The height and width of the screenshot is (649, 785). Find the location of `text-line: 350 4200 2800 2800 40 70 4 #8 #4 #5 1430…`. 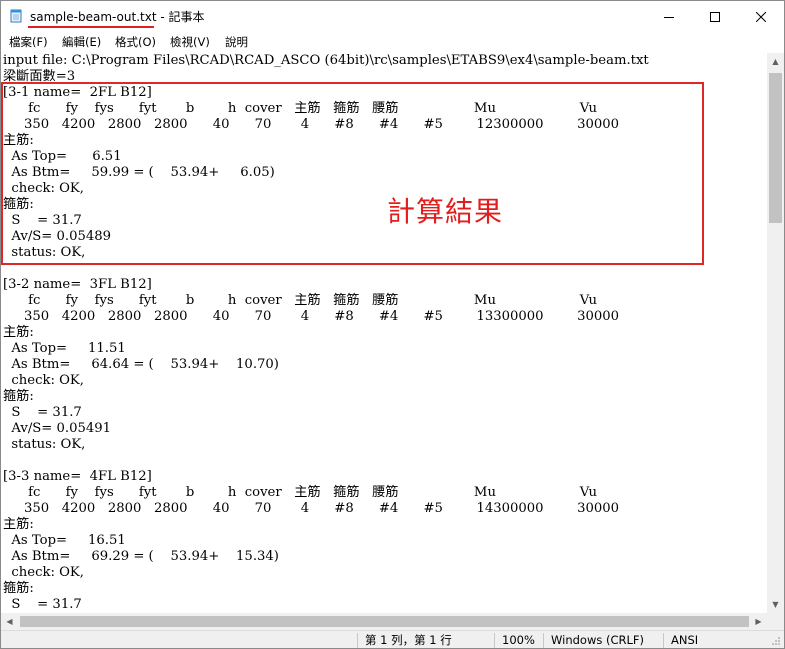

text-line: 350 4200 2800 2800 40 70 4 #8 #4 #5 1430… is located at coordinates (311, 508).